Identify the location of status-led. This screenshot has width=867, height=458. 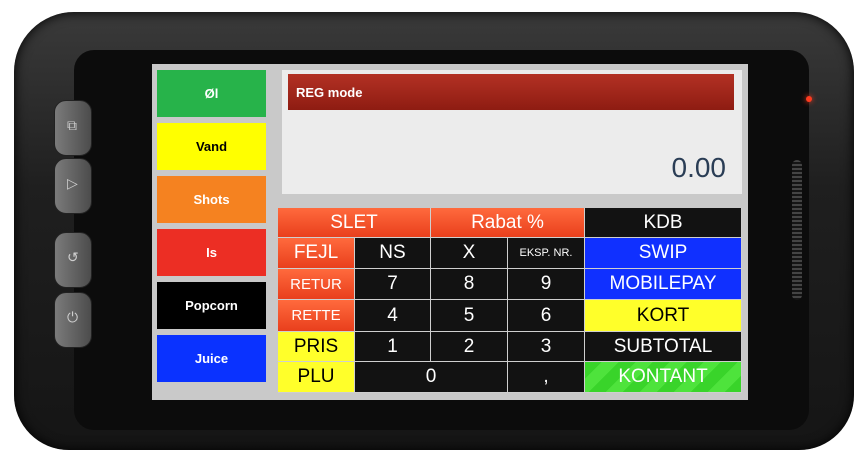
(809, 99).